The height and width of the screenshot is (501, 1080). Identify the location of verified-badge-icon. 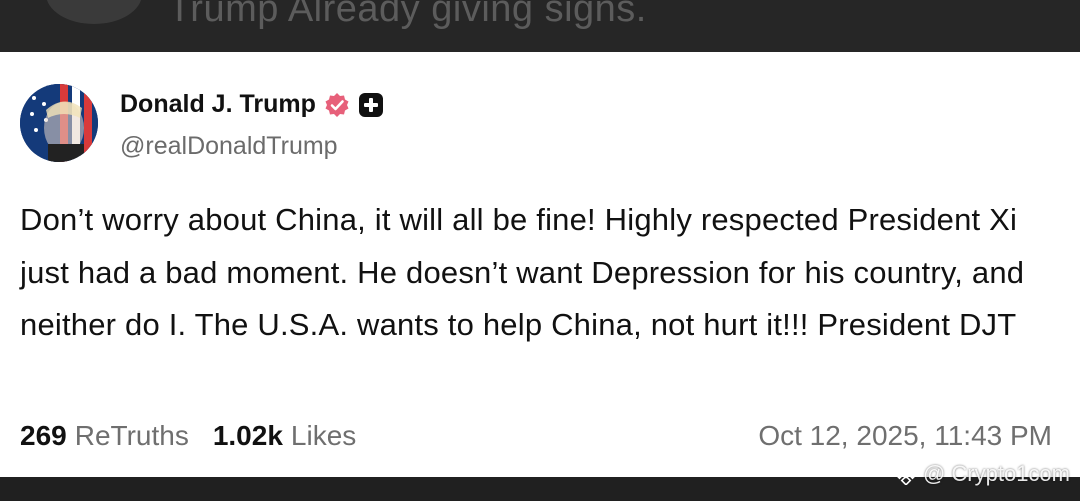
(337, 105).